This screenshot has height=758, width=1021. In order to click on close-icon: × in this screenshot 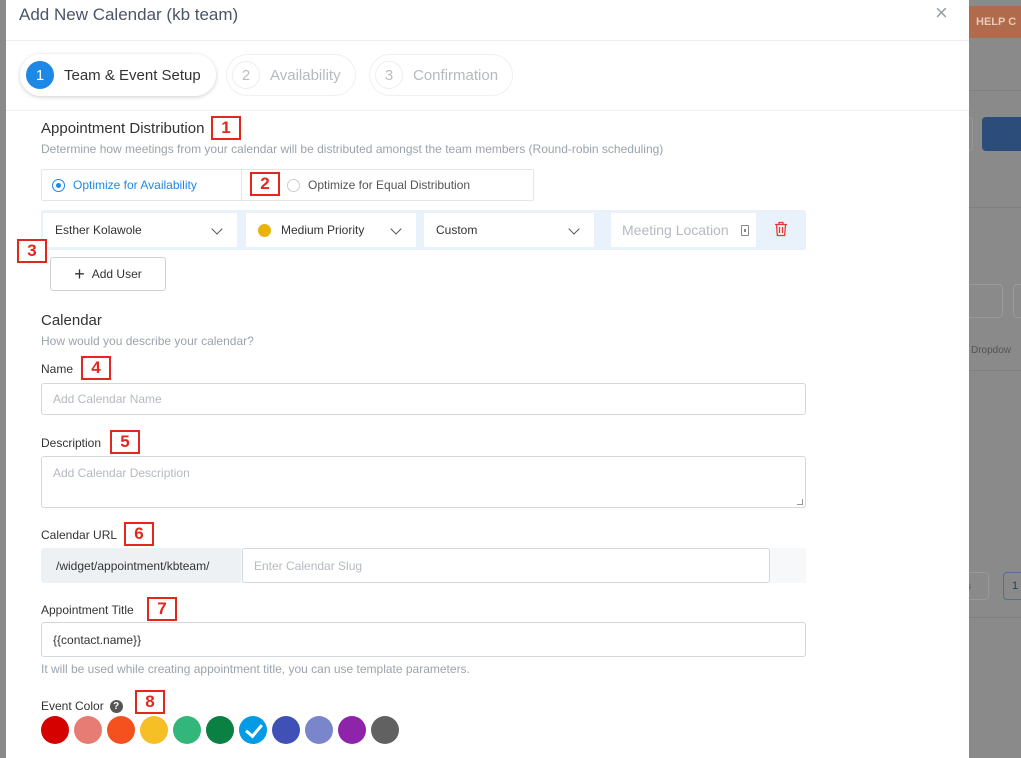, I will do `click(941, 13)`.